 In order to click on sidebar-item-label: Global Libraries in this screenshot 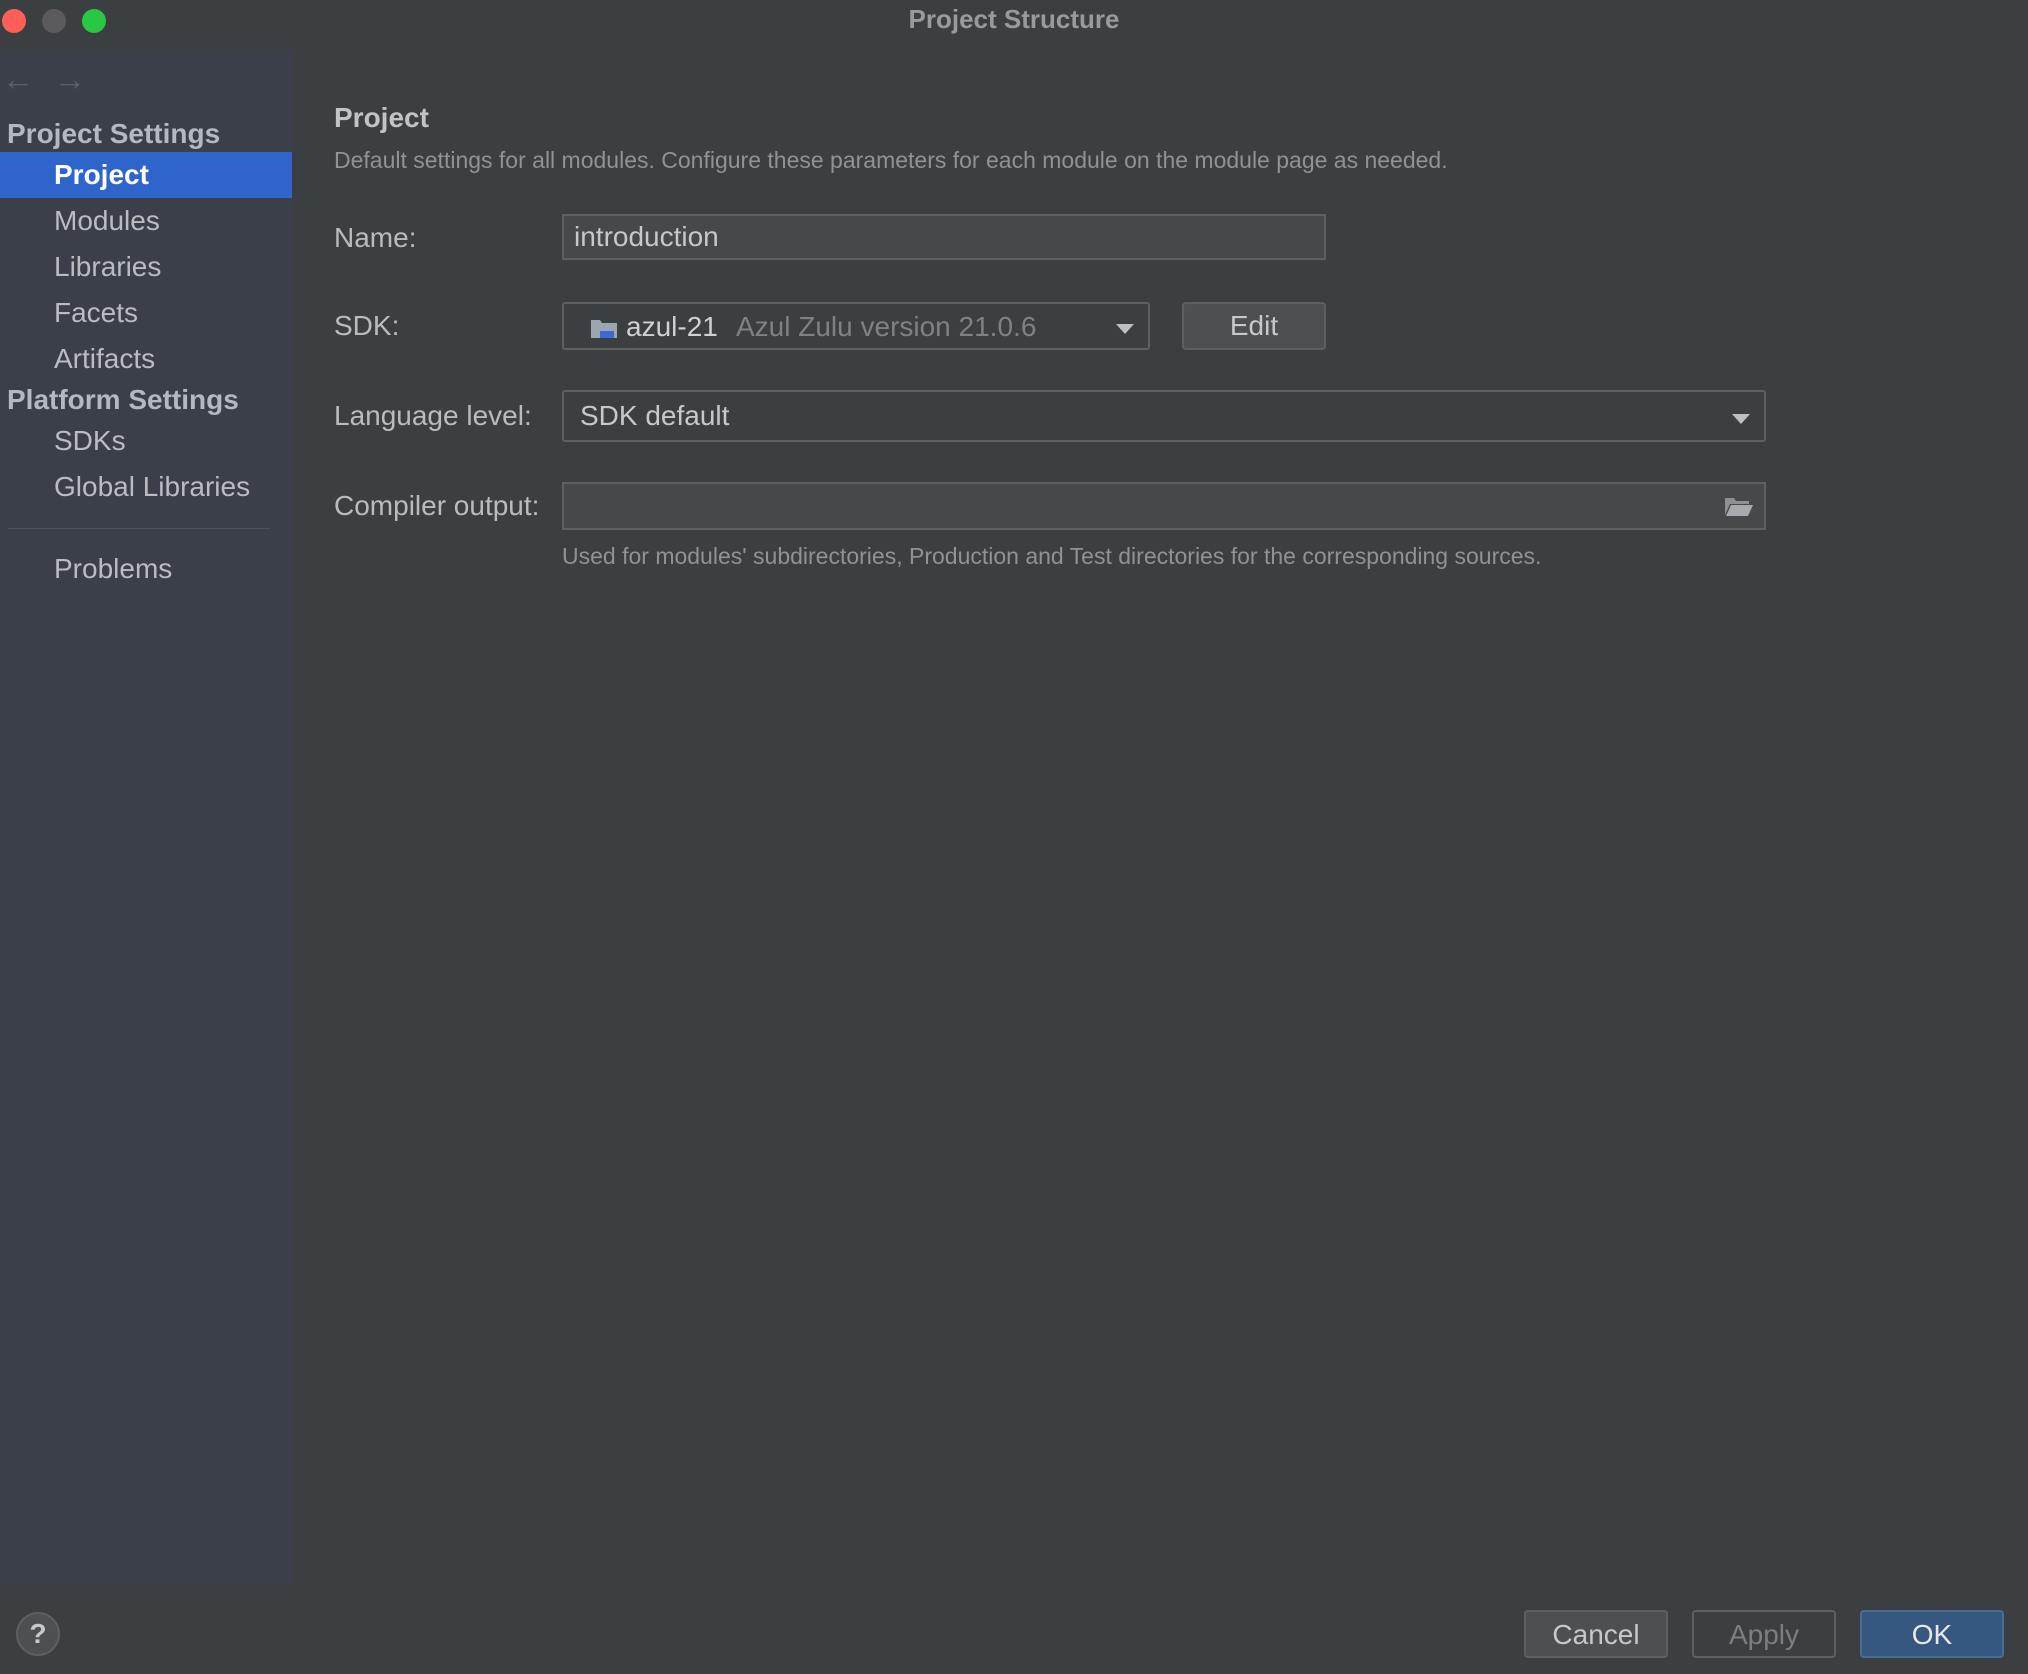, I will do `click(152, 486)`.